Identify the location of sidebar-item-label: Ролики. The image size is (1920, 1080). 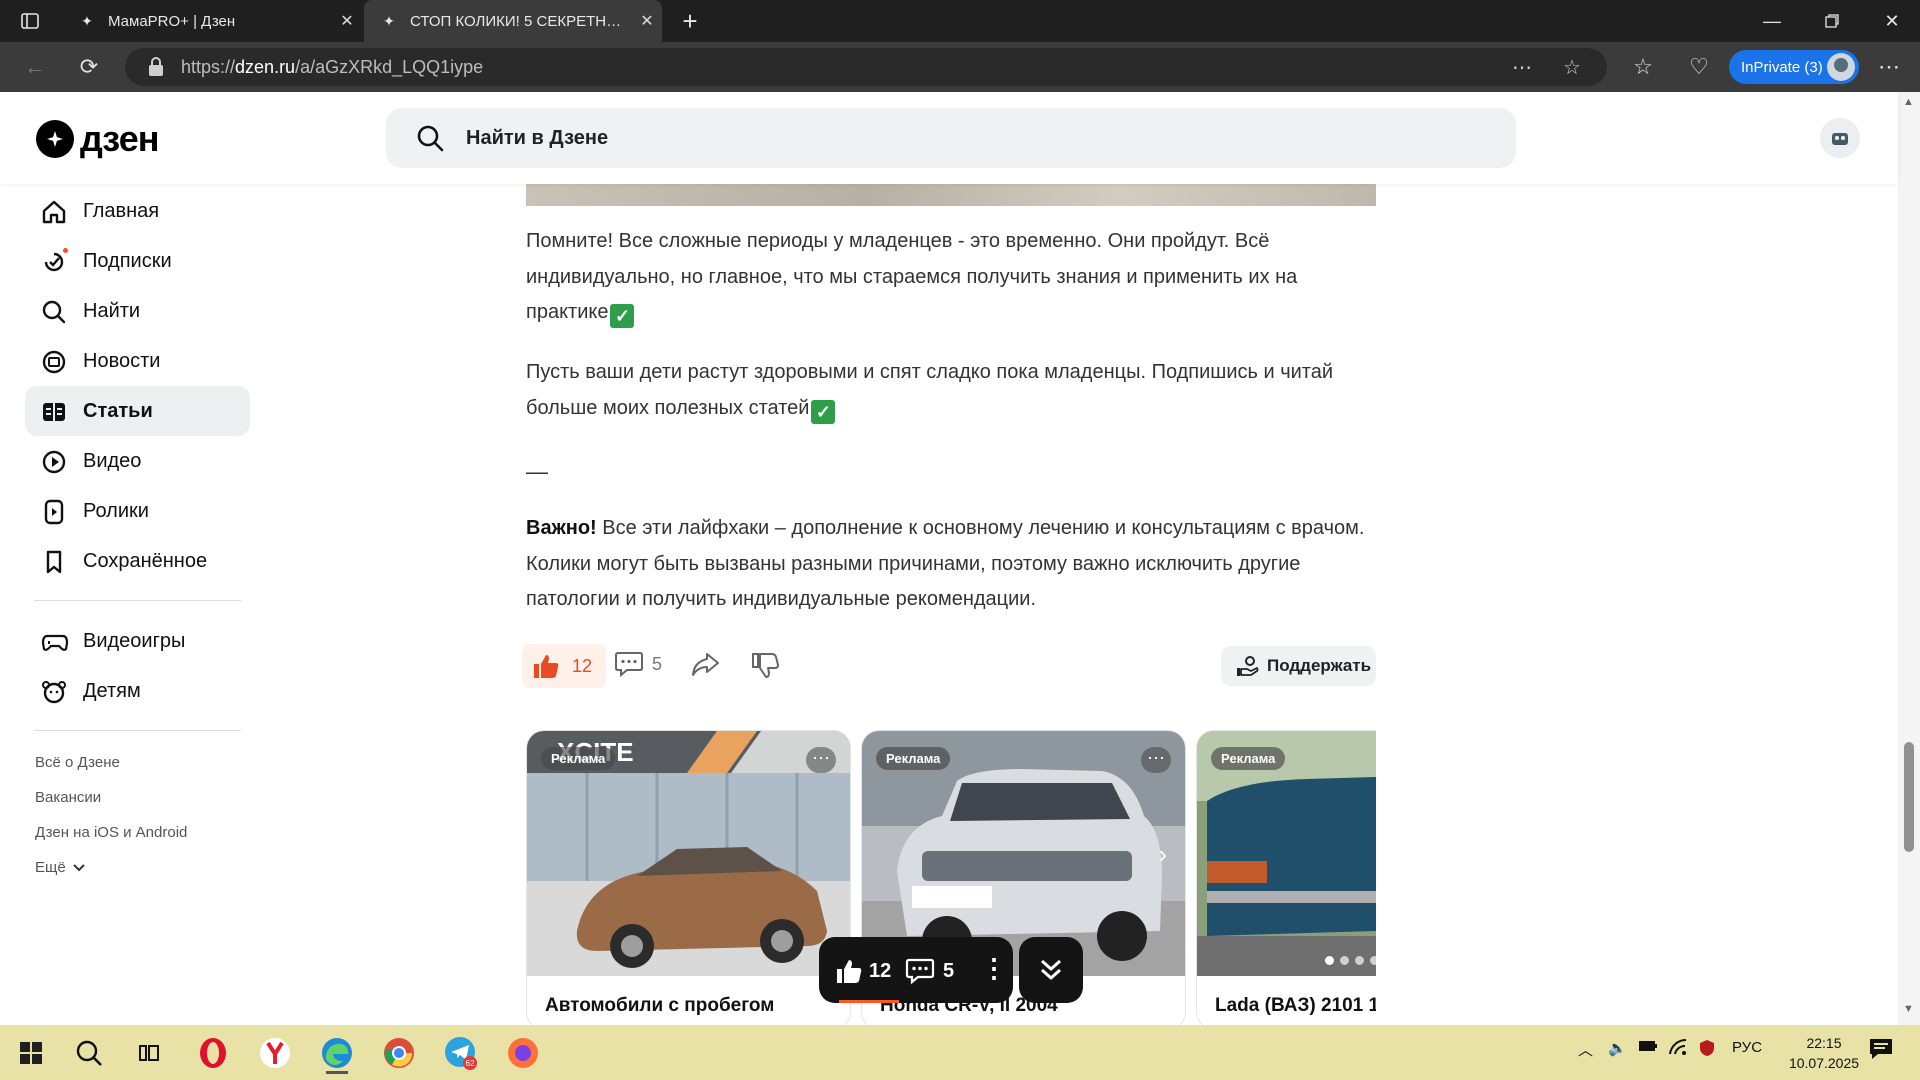
(116, 510).